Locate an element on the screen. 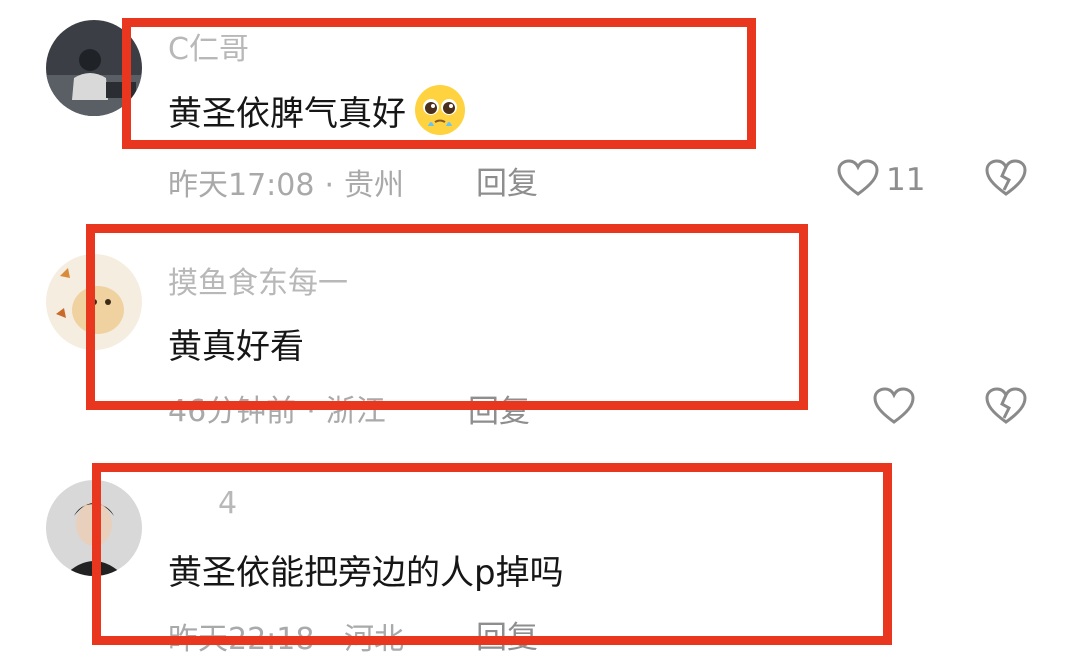 This screenshot has height=670, width=1080. comment-body: 黄圣依能把旁边的人p掉吗 is located at coordinates (366, 572).